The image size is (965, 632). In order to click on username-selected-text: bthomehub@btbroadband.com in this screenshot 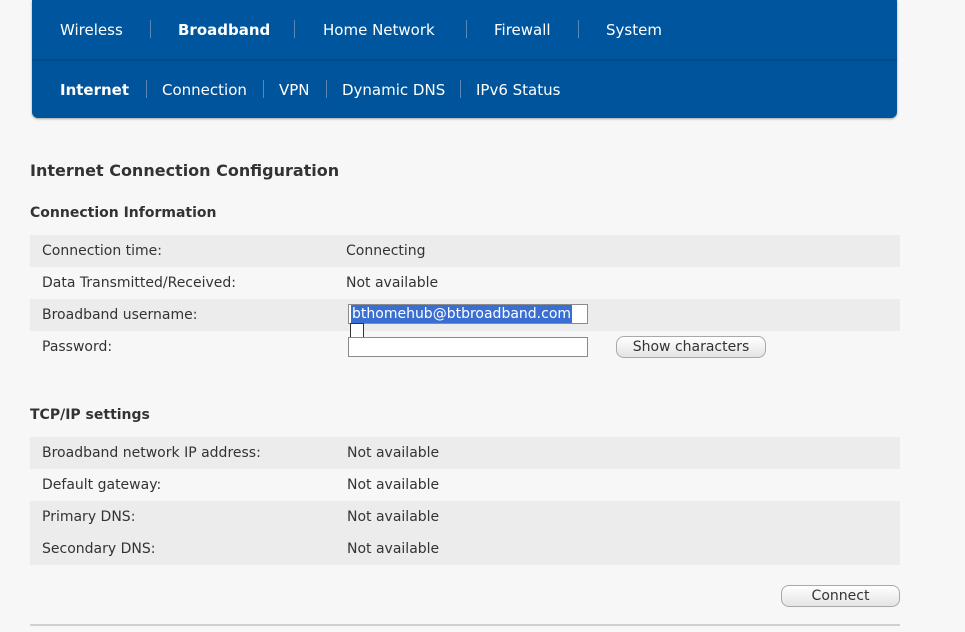, I will do `click(462, 314)`.